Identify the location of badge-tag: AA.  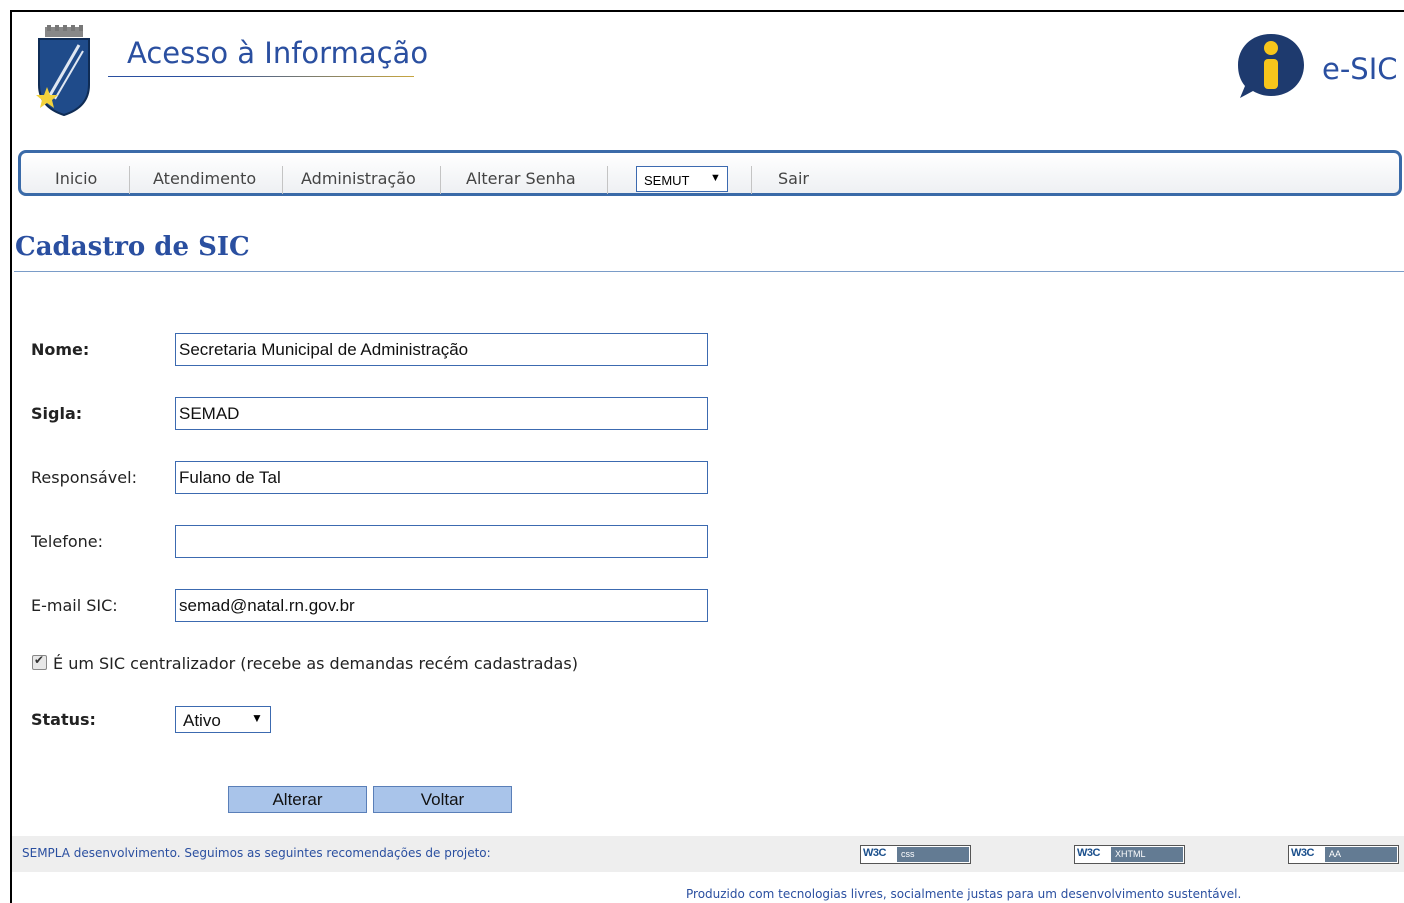
(1361, 854).